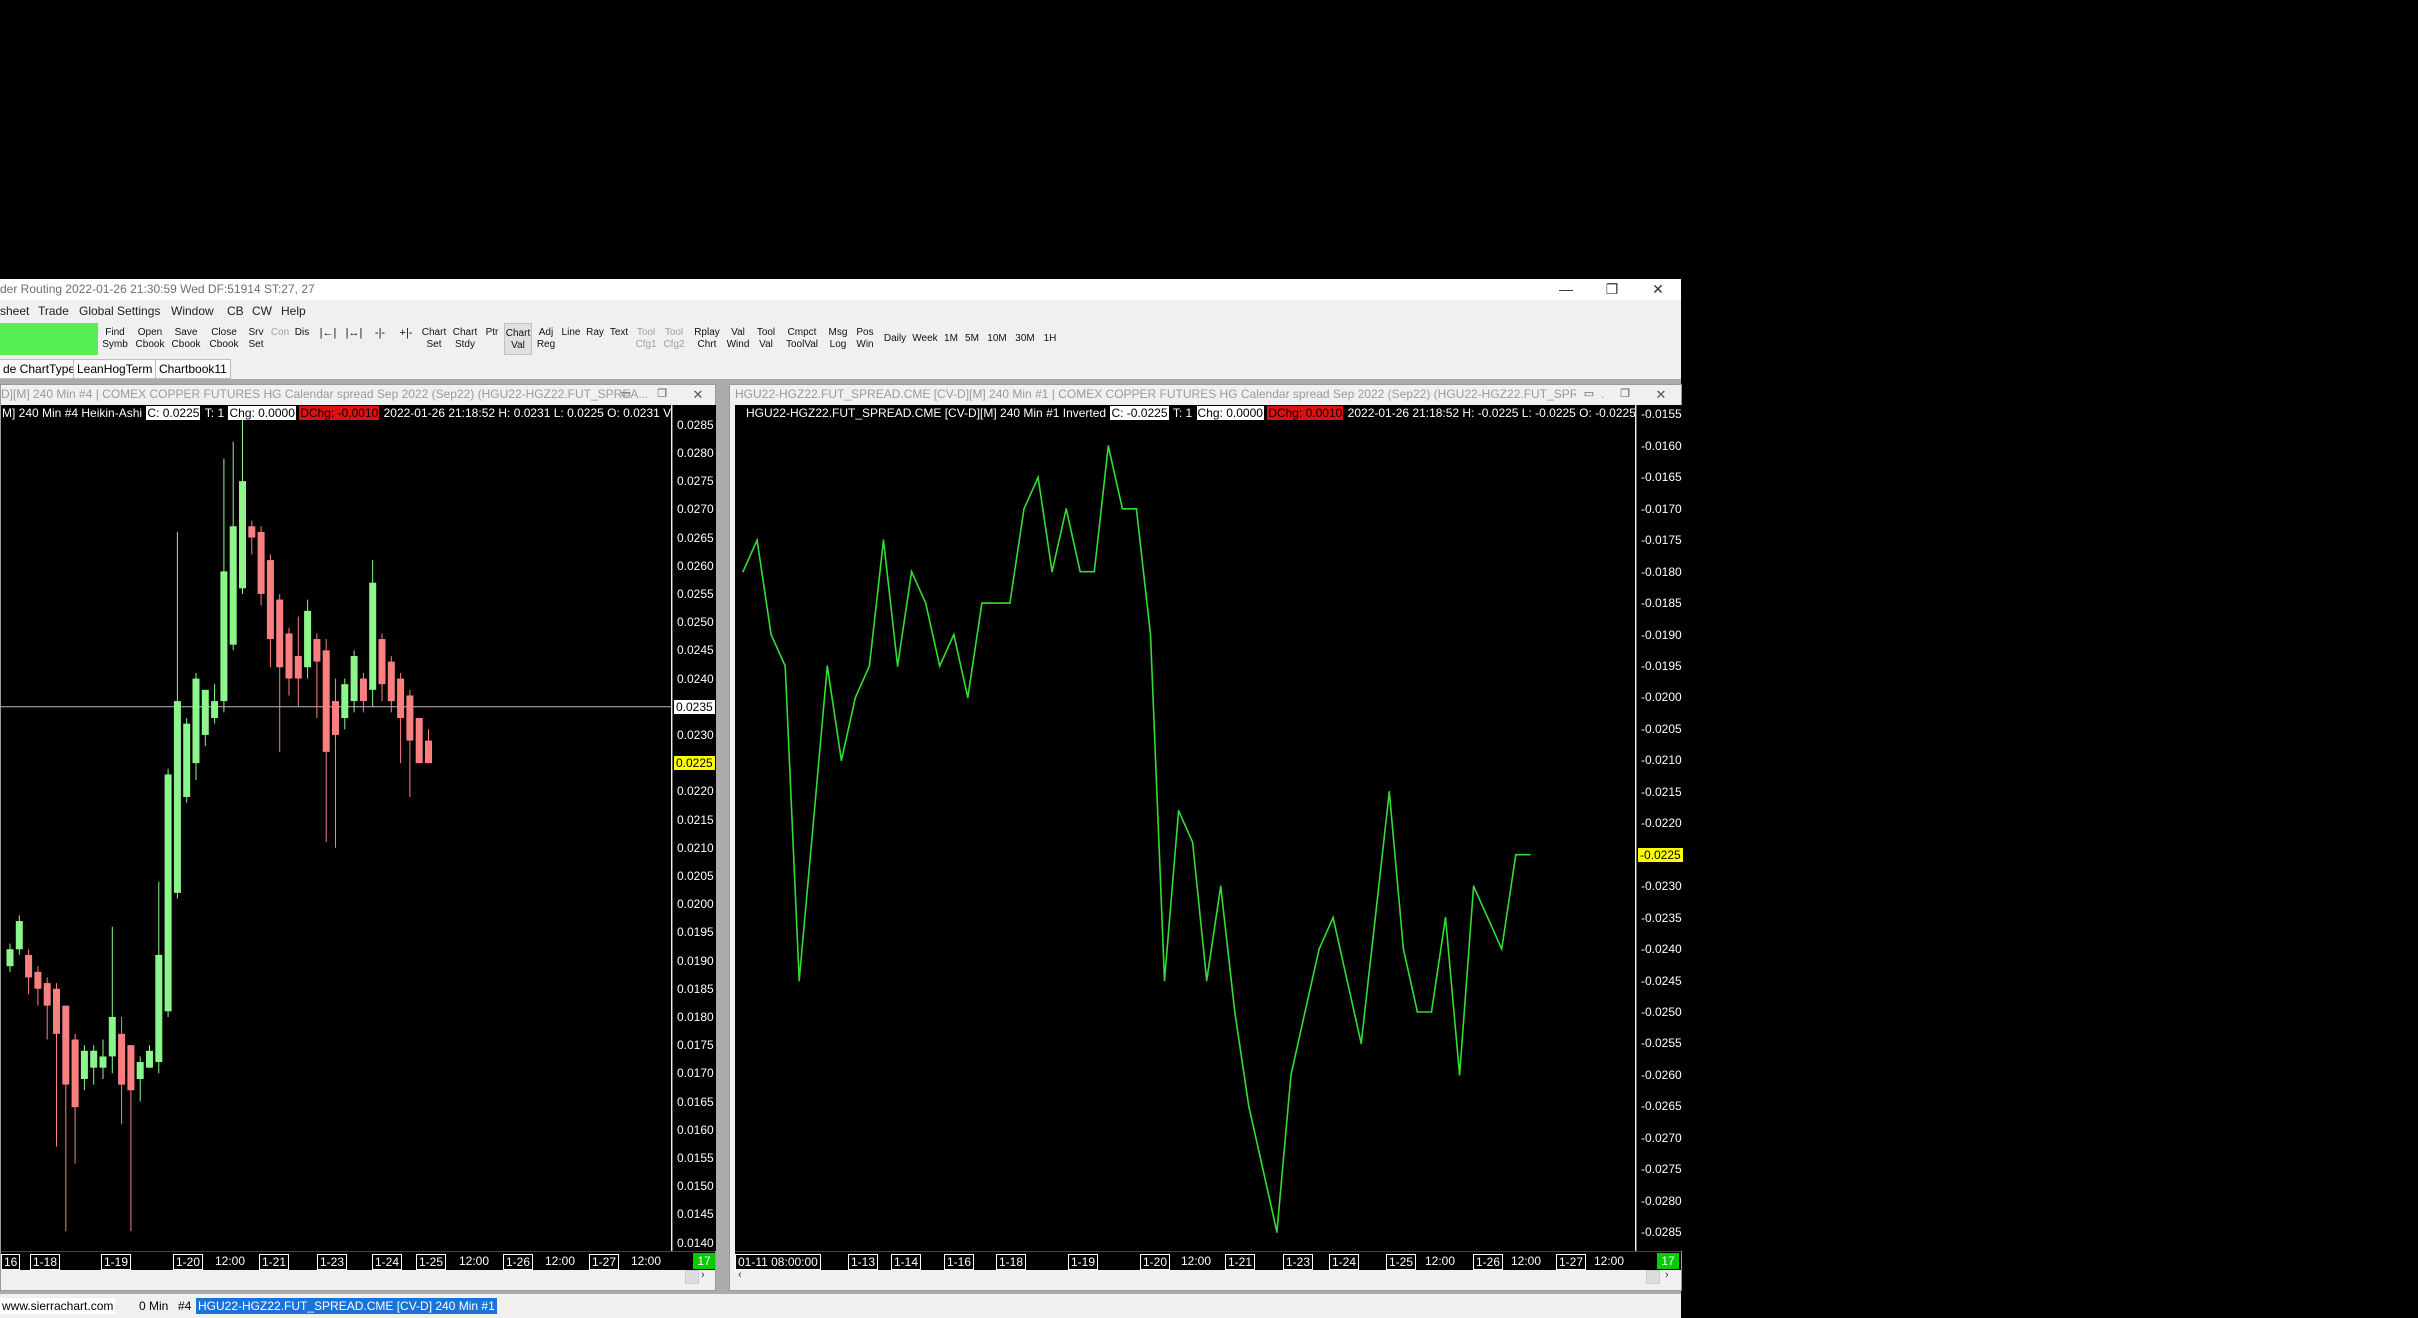 The width and height of the screenshot is (2418, 1318). I want to click on price-tick-label: 0.0180, so click(695, 1016).